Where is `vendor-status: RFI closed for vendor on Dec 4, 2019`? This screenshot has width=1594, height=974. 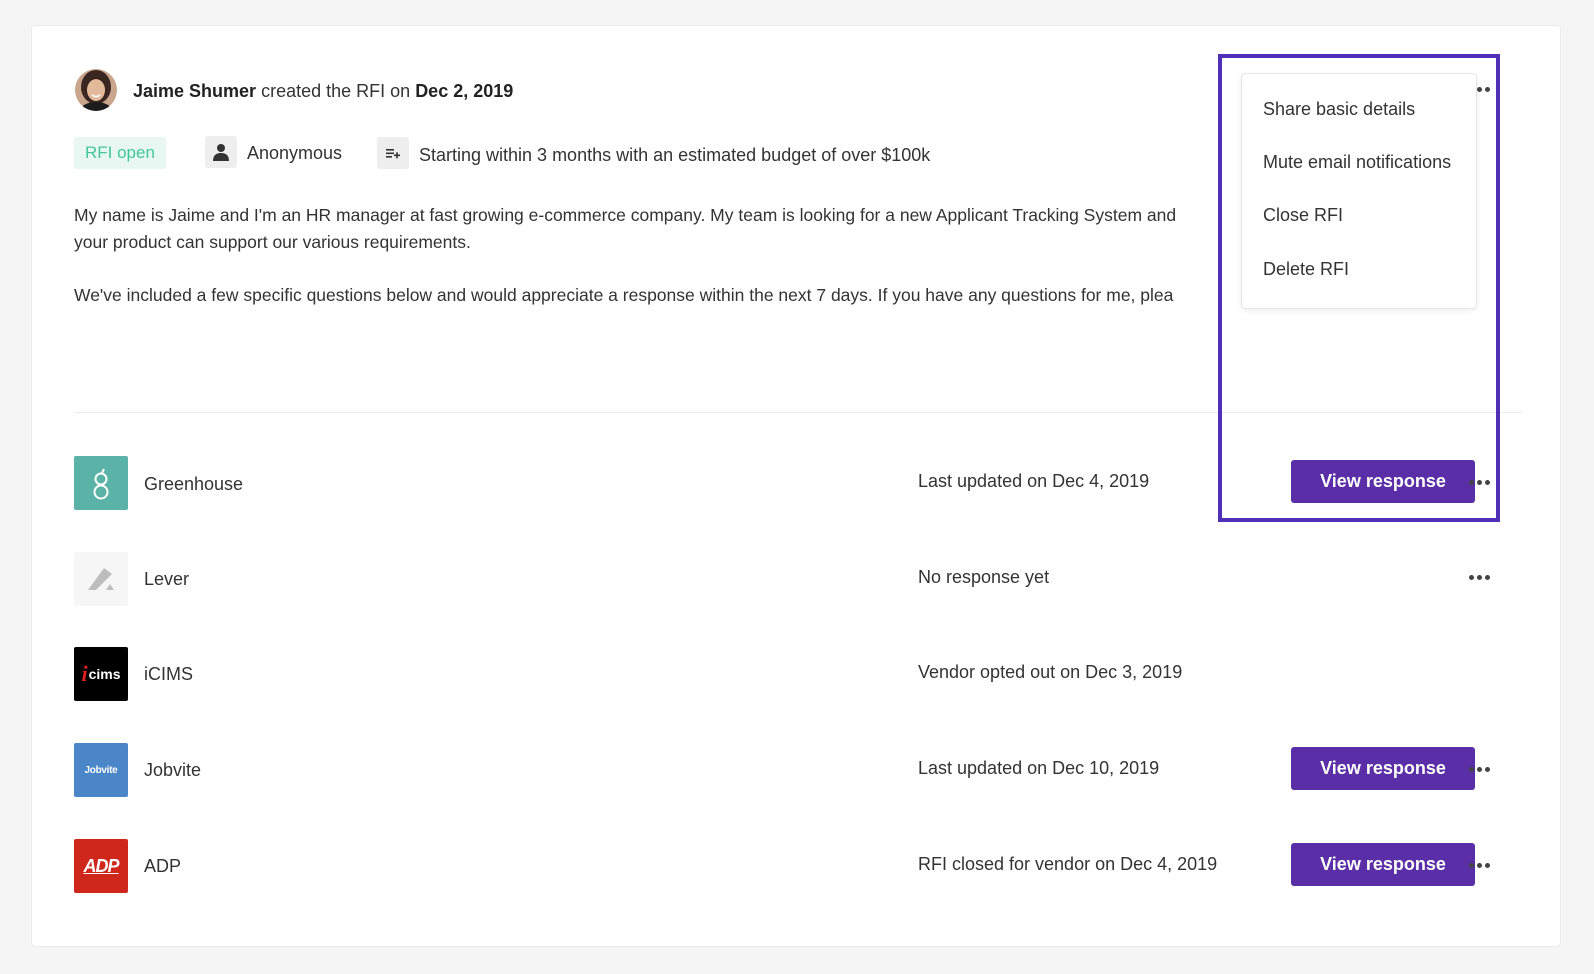 vendor-status: RFI closed for vendor on Dec 4, 2019 is located at coordinates (1068, 864).